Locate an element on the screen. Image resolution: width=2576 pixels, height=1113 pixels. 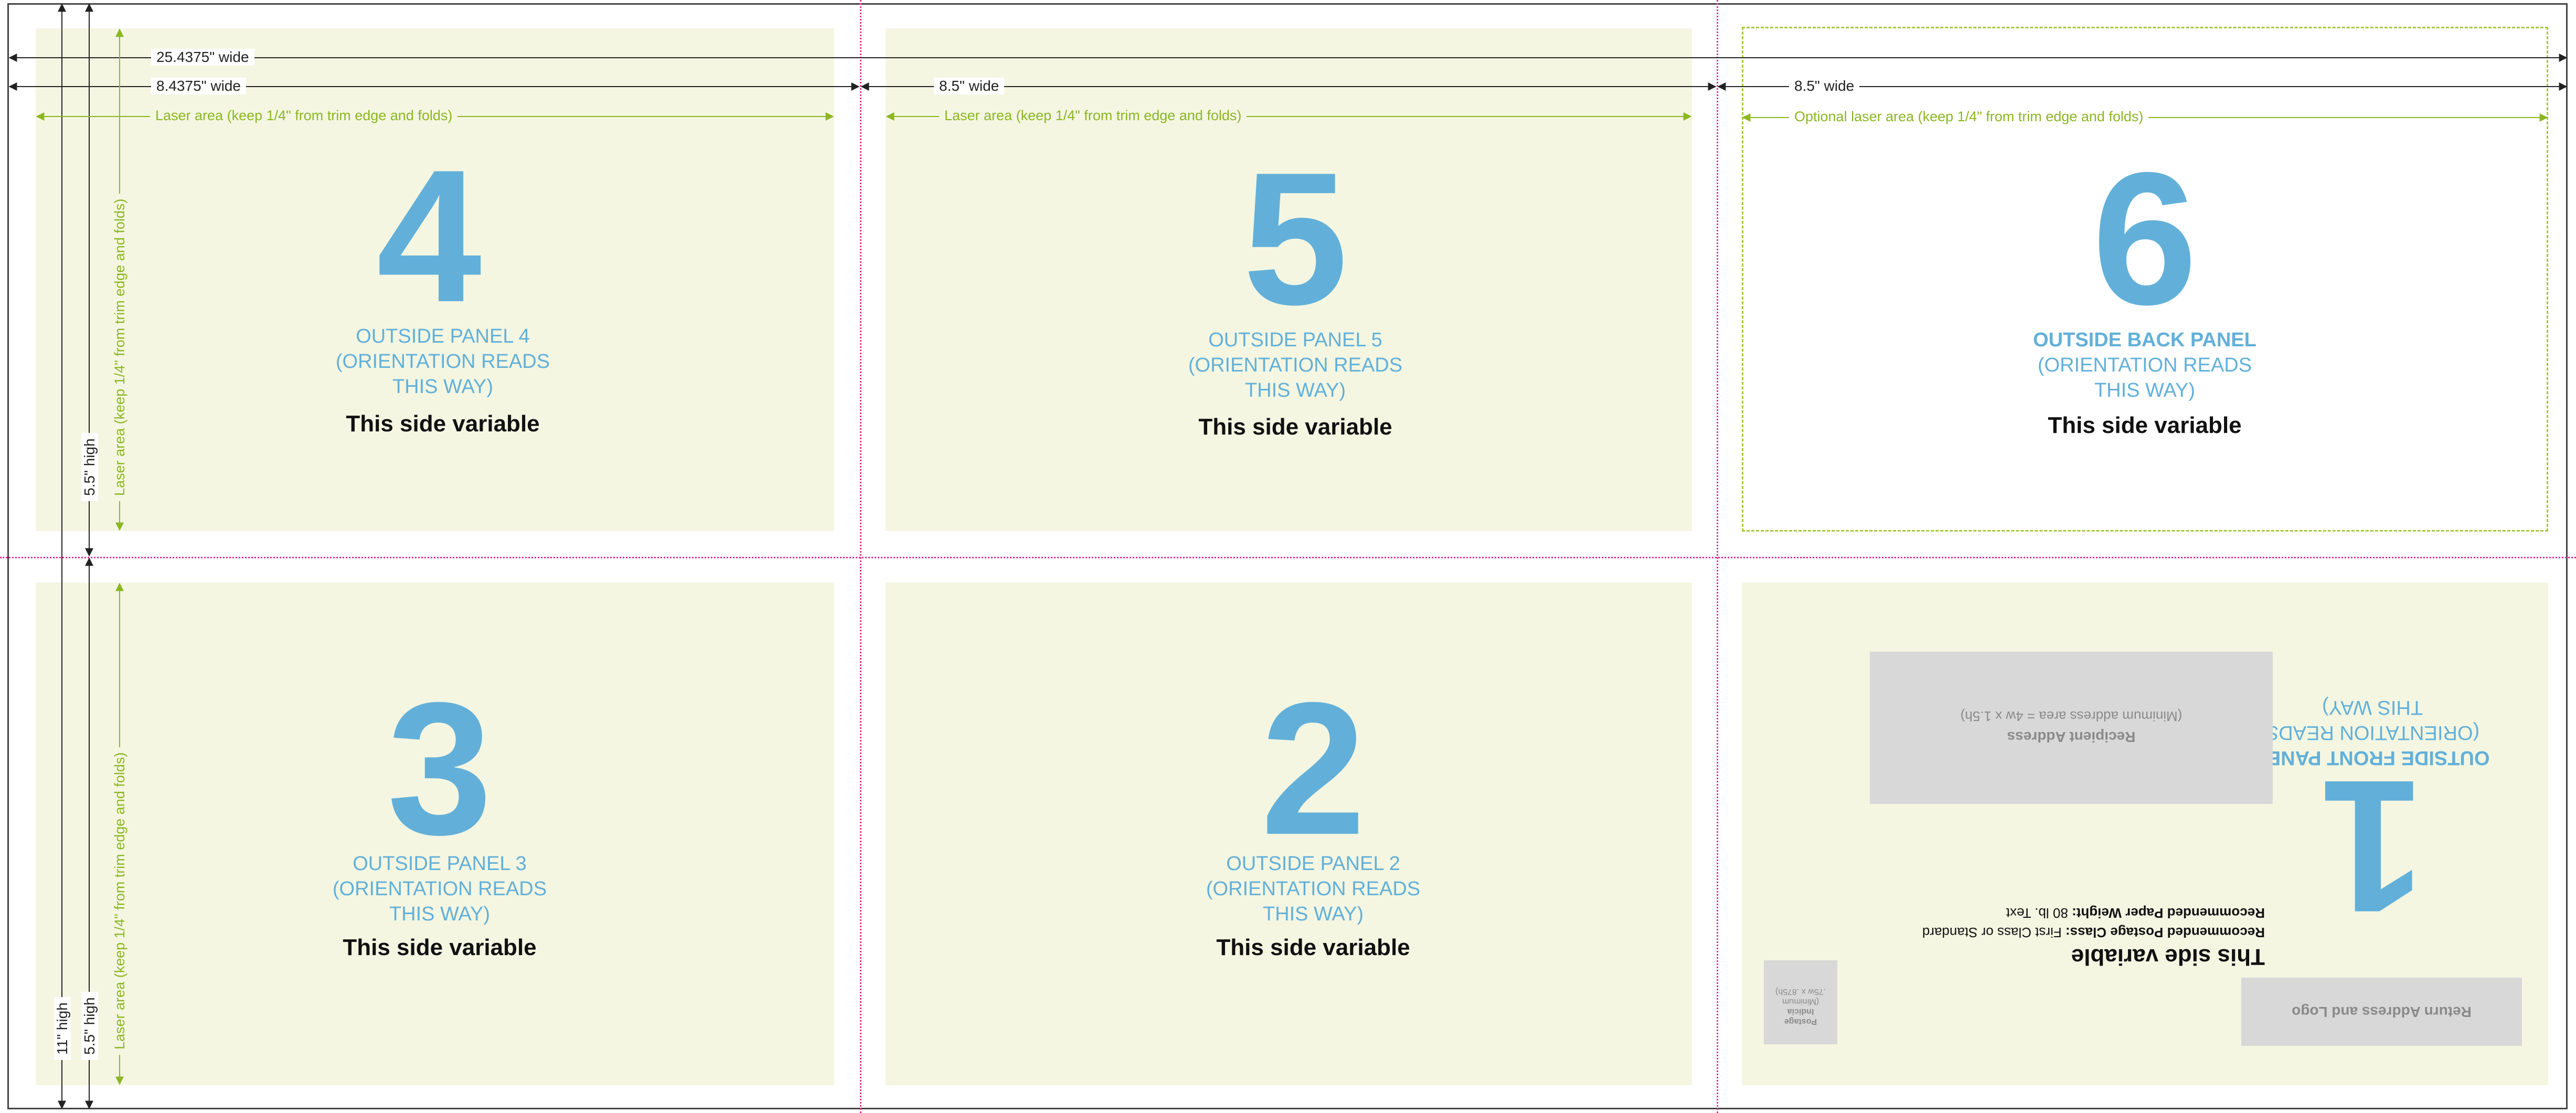
panel-6-line2: (ORIENTATION READS is located at coordinates (2144, 365).